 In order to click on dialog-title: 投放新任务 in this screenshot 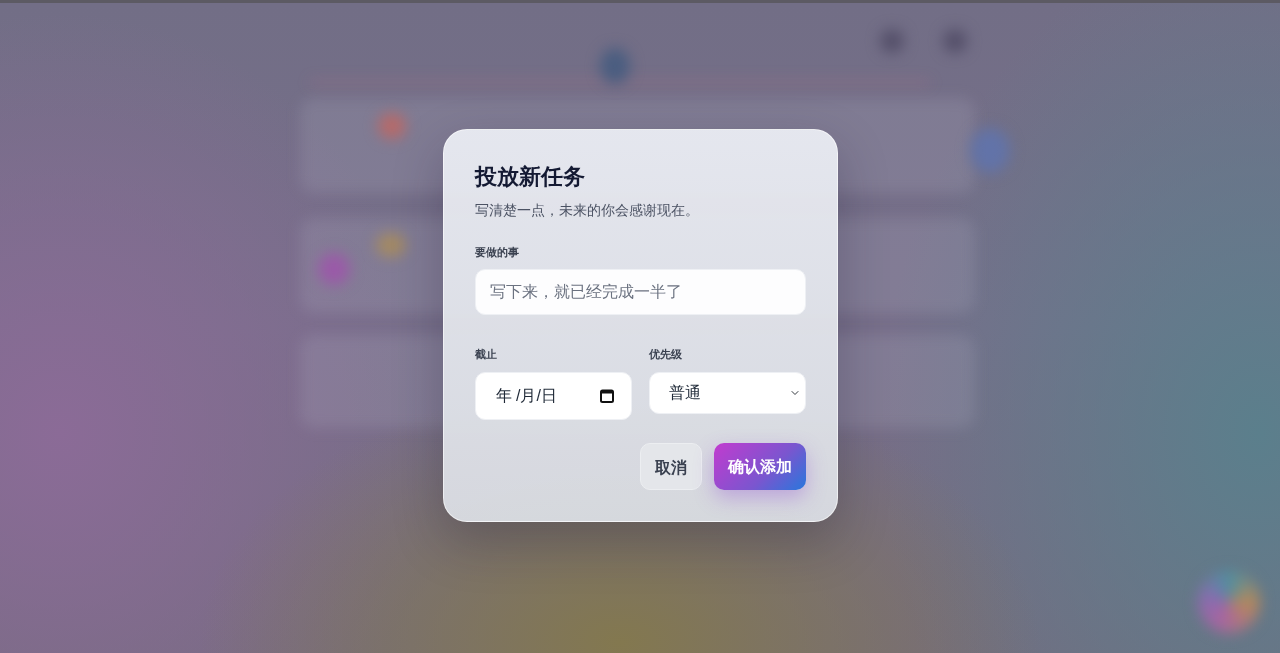, I will do `click(530, 177)`.